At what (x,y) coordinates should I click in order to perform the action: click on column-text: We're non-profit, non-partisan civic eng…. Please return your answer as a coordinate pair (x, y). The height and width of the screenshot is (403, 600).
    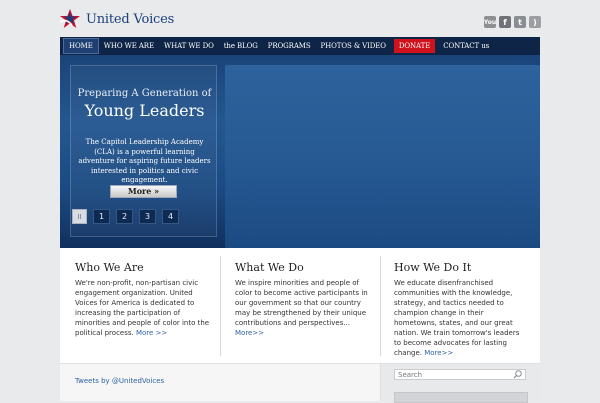
    Looking at the image, I should click on (145, 308).